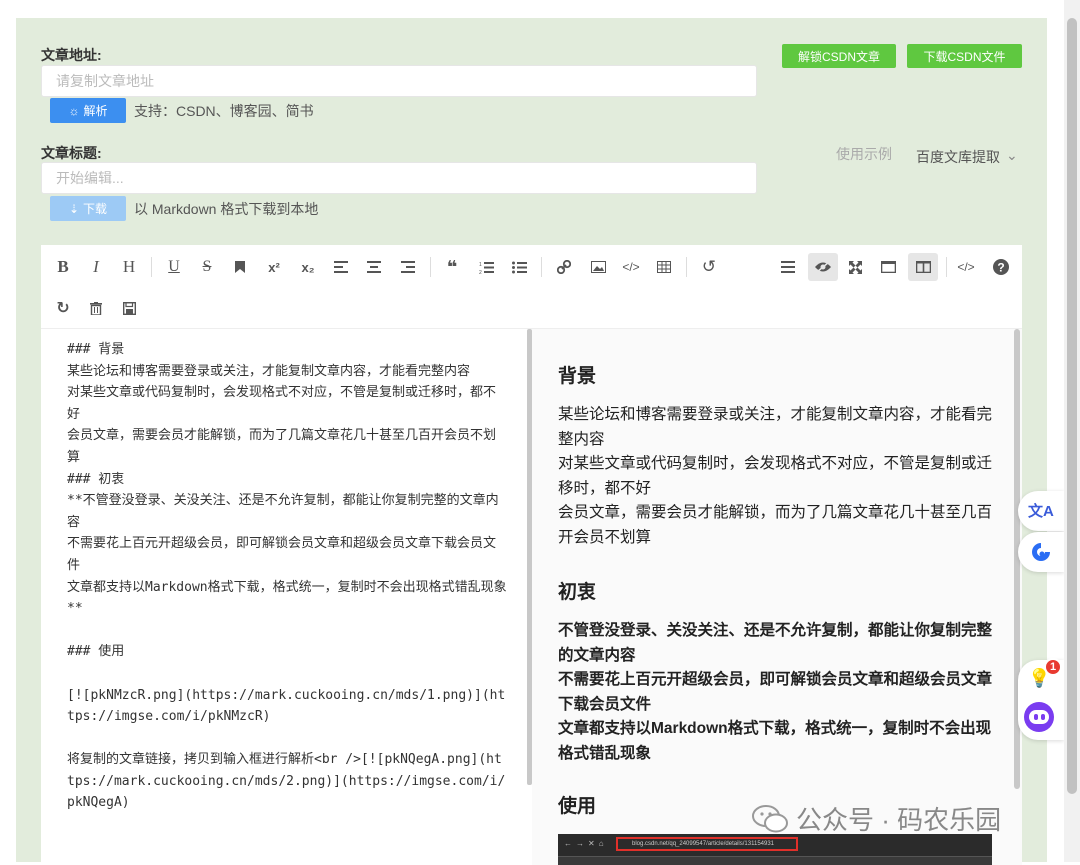 Image resolution: width=1080 pixels, height=865 pixels. I want to click on title-label: 文章标题:, so click(71, 153).